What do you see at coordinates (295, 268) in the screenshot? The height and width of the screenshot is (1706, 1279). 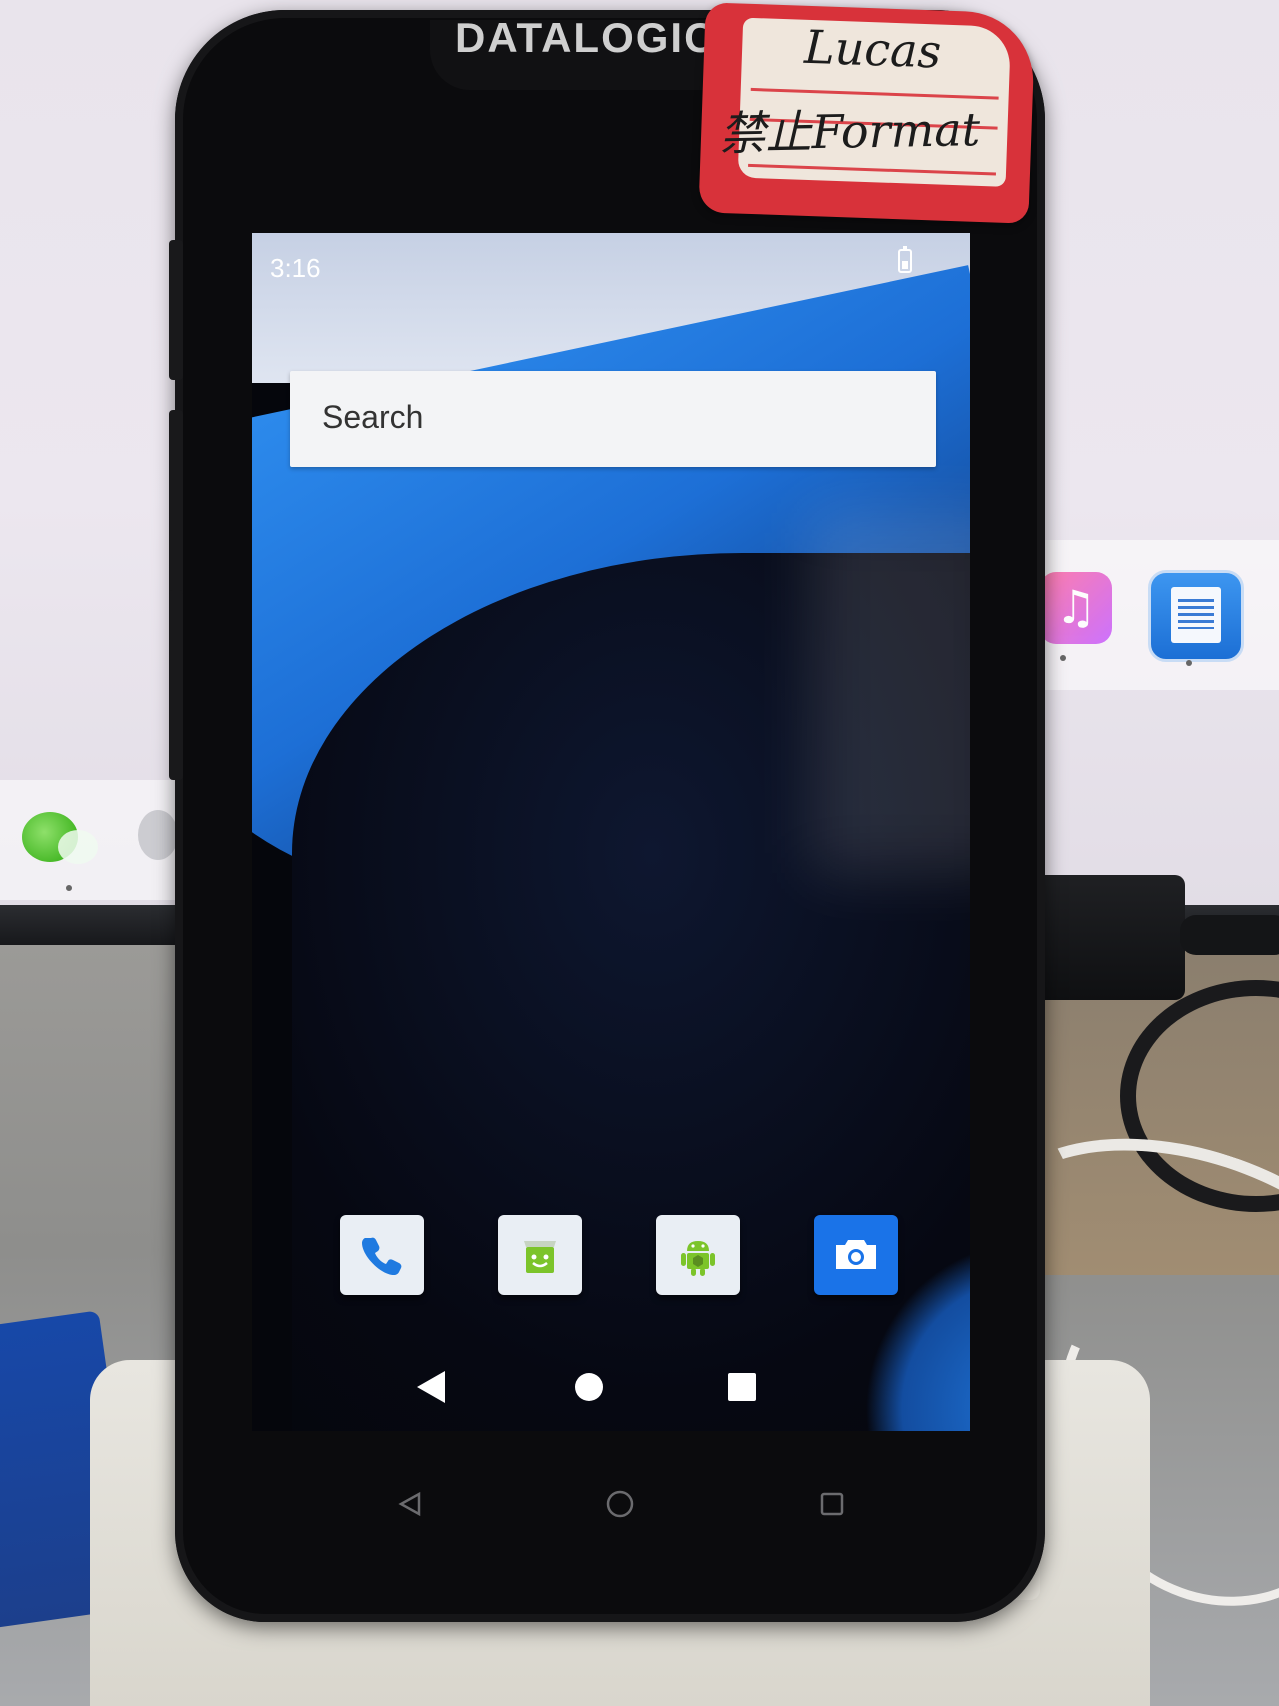 I see `status-time: 3:16` at bounding box center [295, 268].